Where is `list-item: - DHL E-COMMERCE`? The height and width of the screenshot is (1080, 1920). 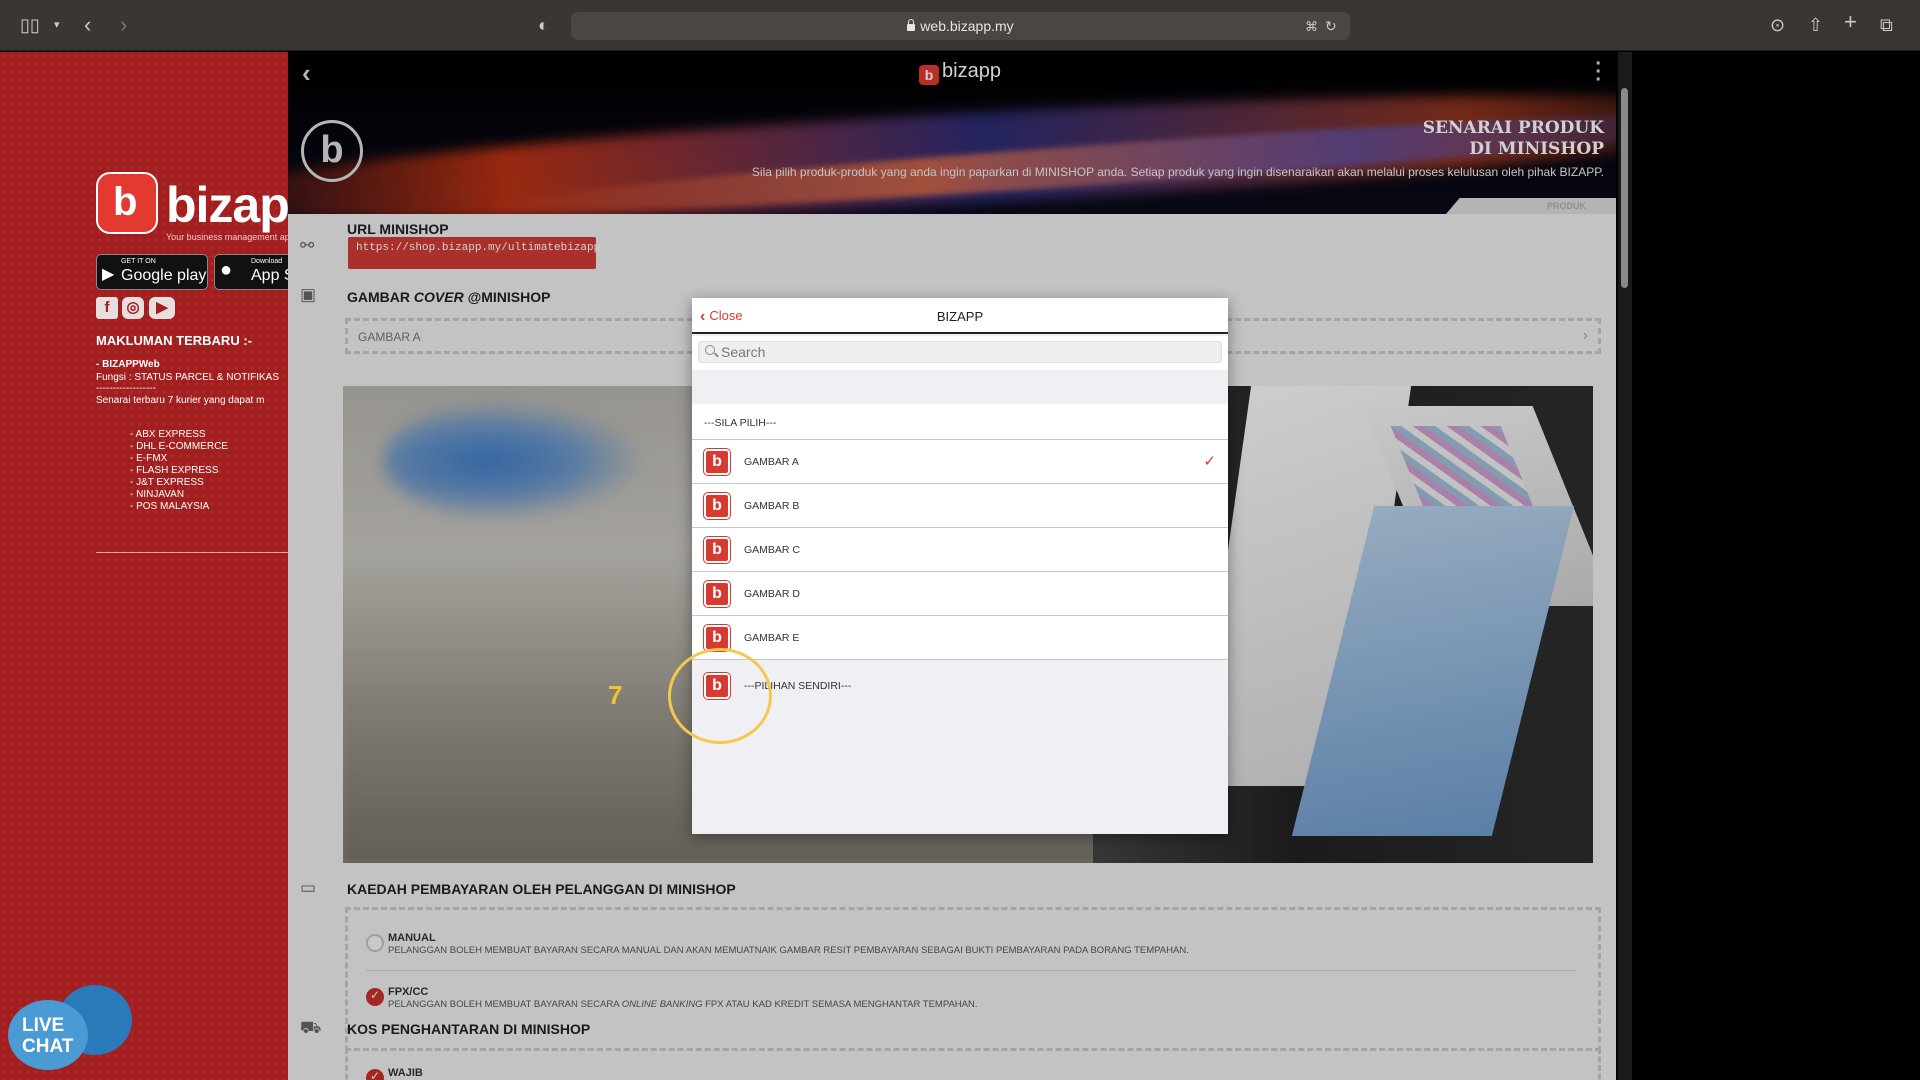 list-item: - DHL E-COMMERCE is located at coordinates (179, 446).